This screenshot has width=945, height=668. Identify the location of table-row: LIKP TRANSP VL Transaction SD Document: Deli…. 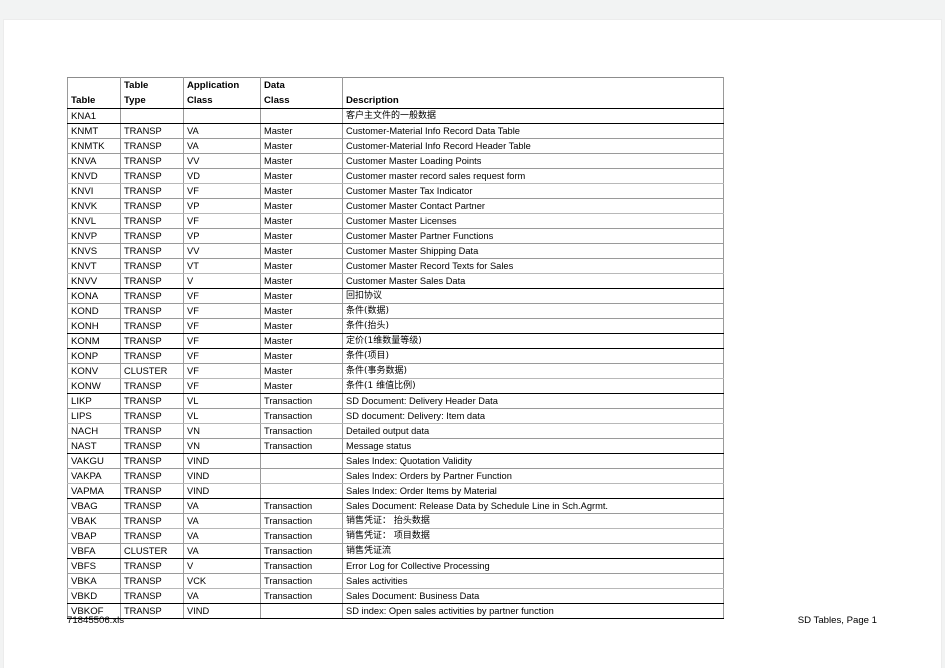
(395, 401).